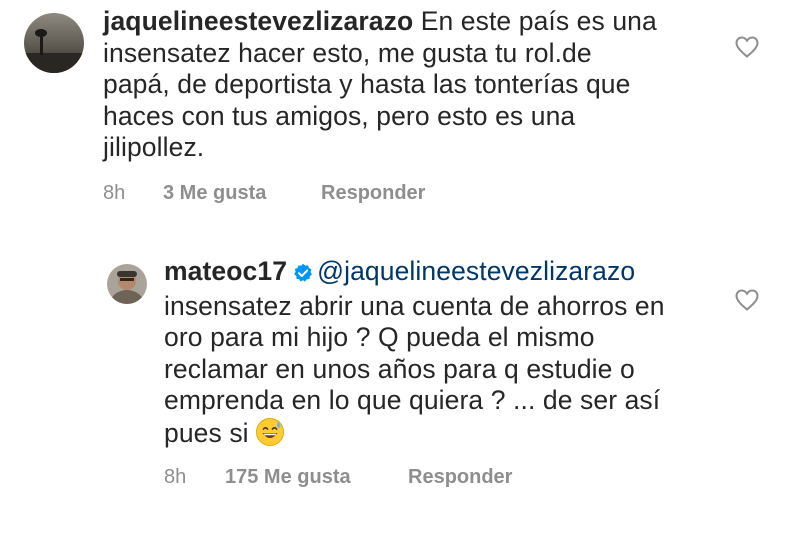 This screenshot has height=535, width=800. I want to click on comment-meta: 8h 3 Me gusta Responder, so click(400, 195).